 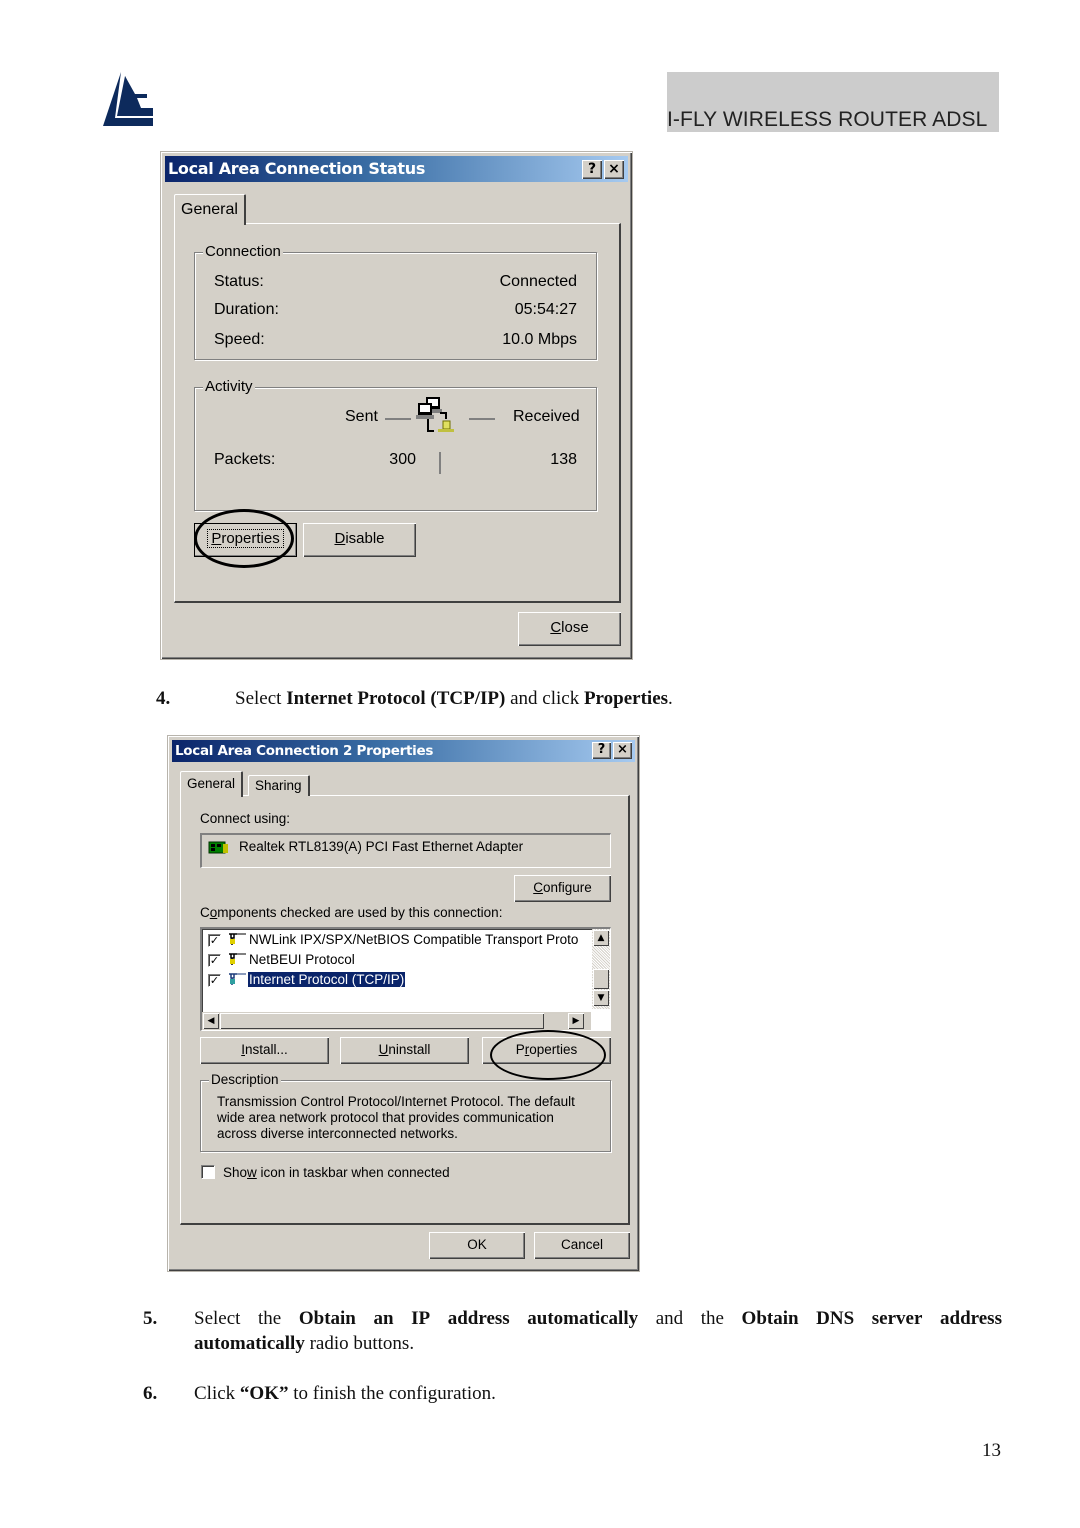 I want to click on scroll-up-arrow-icon: ▲, so click(x=601, y=938).